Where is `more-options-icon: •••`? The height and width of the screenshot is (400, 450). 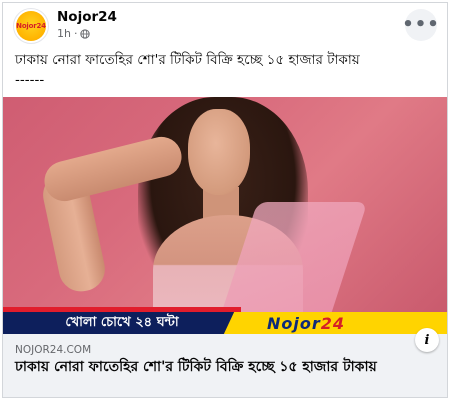
more-options-icon: ••• is located at coordinates (421, 24).